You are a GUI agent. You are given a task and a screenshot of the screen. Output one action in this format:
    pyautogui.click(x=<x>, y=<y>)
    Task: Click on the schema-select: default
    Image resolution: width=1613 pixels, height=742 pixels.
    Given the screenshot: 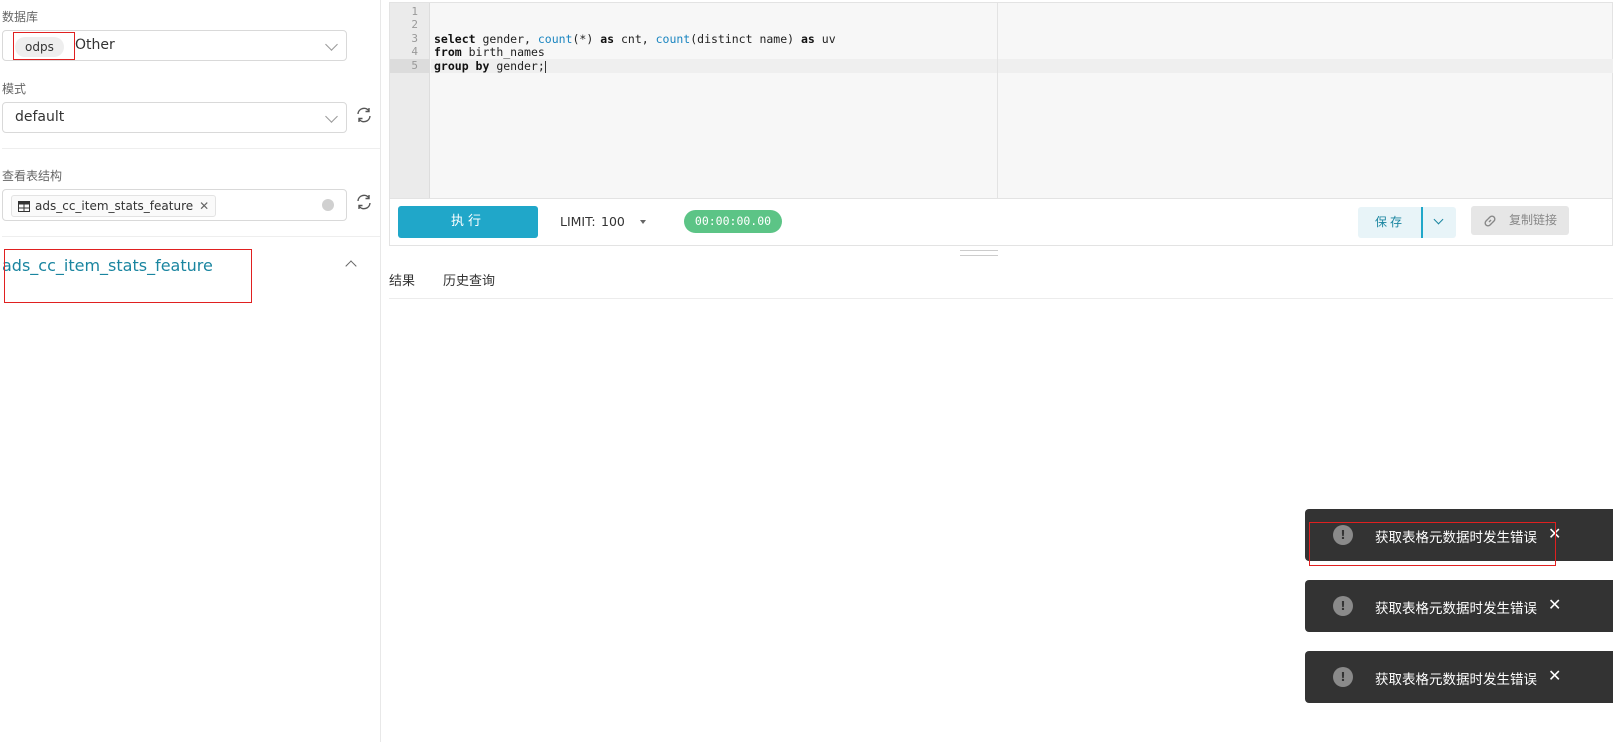 What is the action you would take?
    pyautogui.click(x=174, y=117)
    